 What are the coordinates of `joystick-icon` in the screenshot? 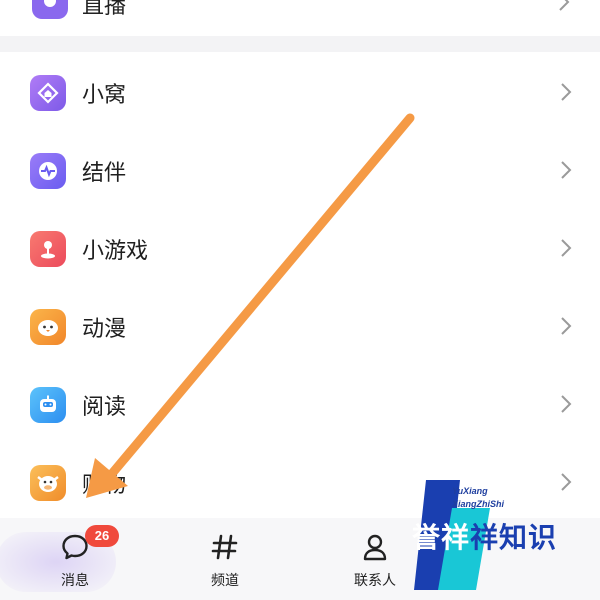 It's located at (48, 249).